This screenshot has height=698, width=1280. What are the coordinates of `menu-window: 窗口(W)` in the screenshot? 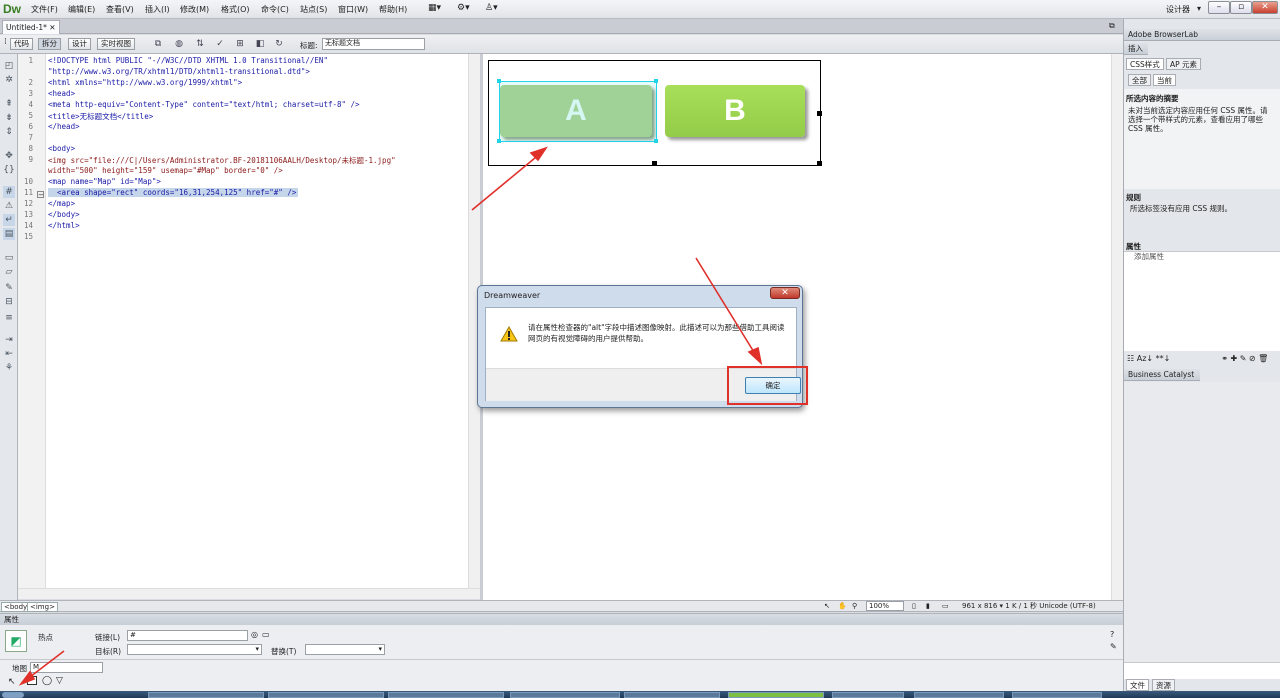 It's located at (353, 9).